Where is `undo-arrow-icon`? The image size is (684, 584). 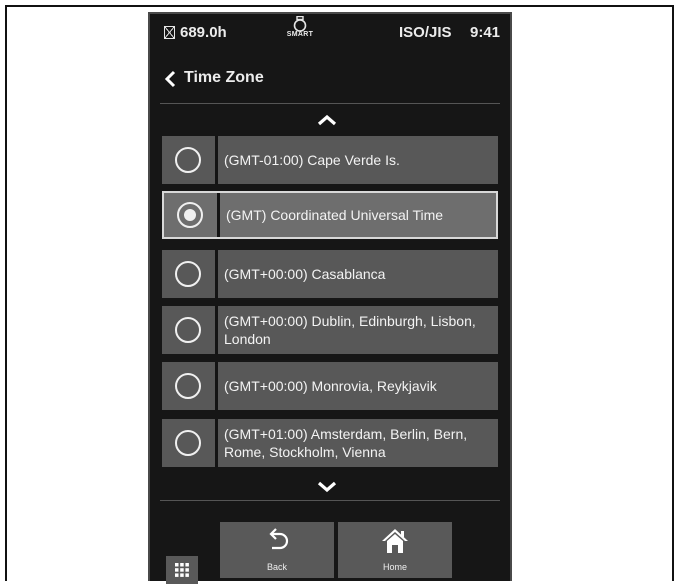 undo-arrow-icon is located at coordinates (279, 539).